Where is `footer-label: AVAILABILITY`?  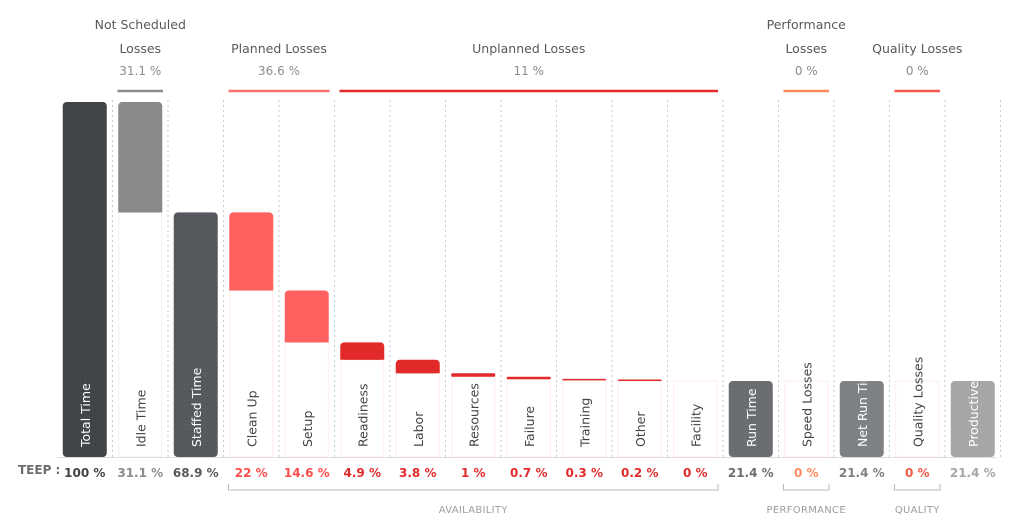 footer-label: AVAILABILITY is located at coordinates (474, 510).